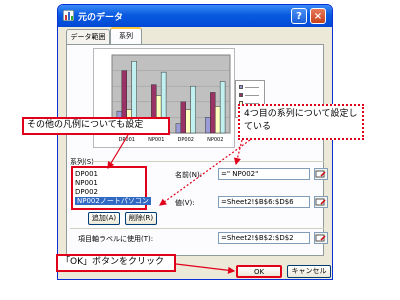  I want to click on cancel-button: キャンセル, so click(309, 271).